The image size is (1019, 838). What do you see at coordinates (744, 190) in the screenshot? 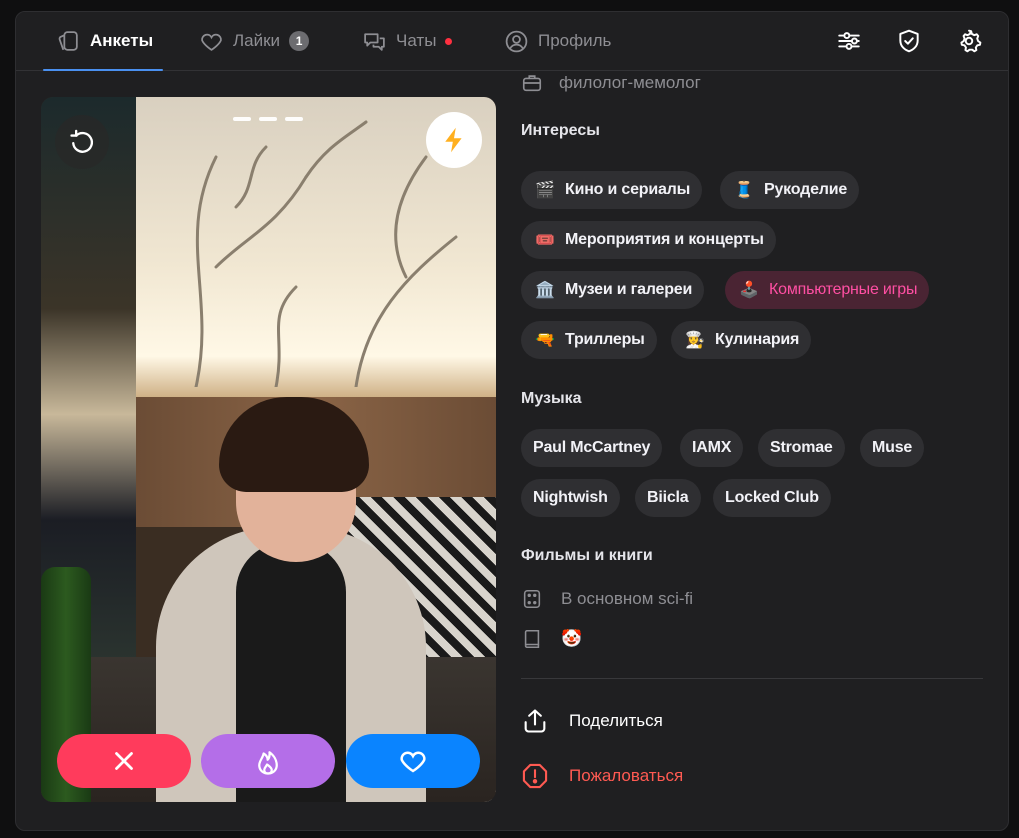
I see `thread-emoji: 🧵` at bounding box center [744, 190].